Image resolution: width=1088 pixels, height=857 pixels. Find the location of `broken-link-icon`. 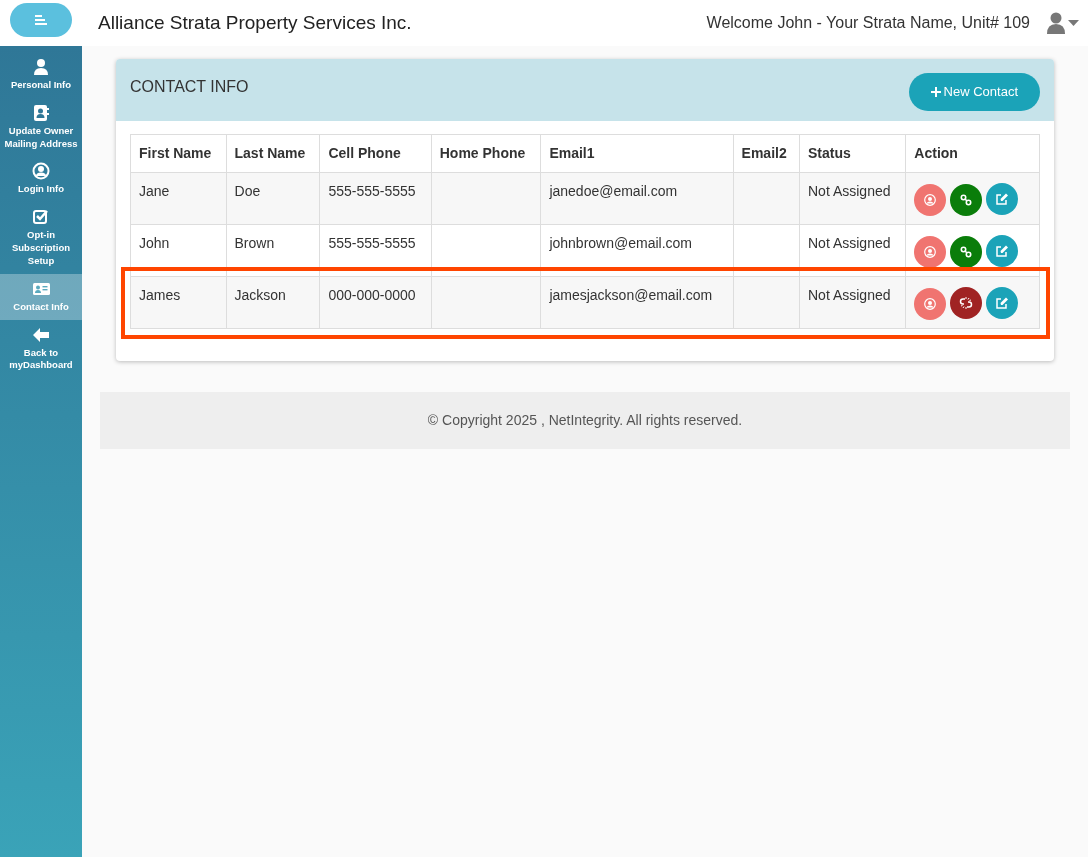

broken-link-icon is located at coordinates (966, 303).